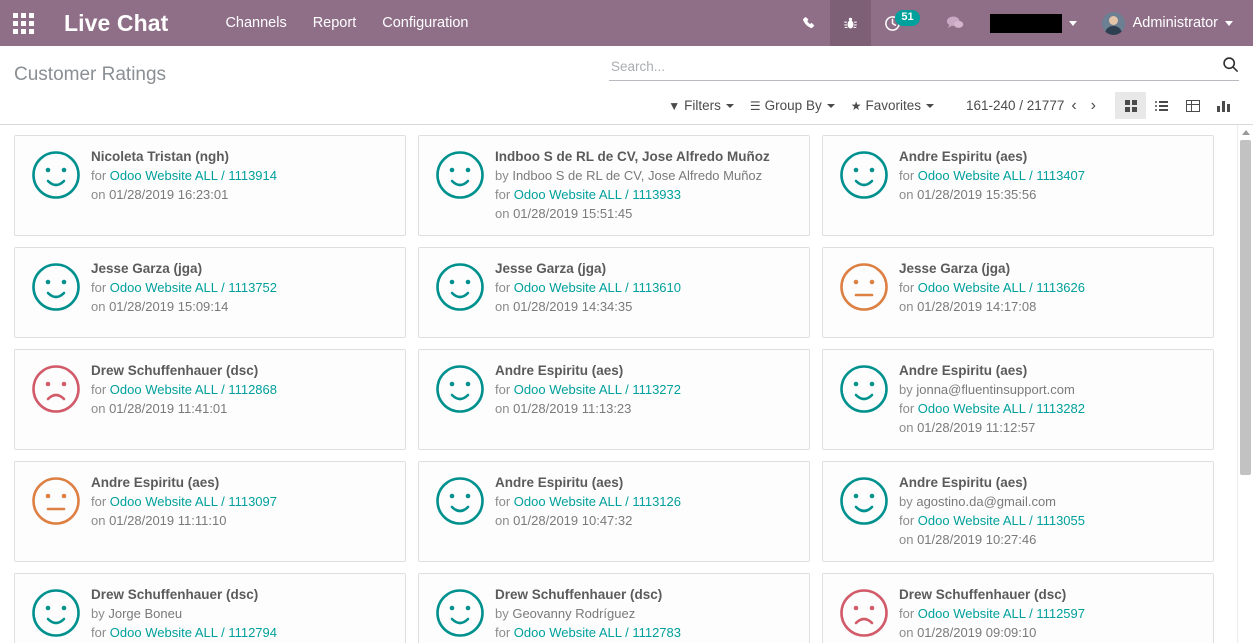 The width and height of the screenshot is (1253, 644). I want to click on rating-operator-name: Andre Espiritu (aes), so click(559, 370).